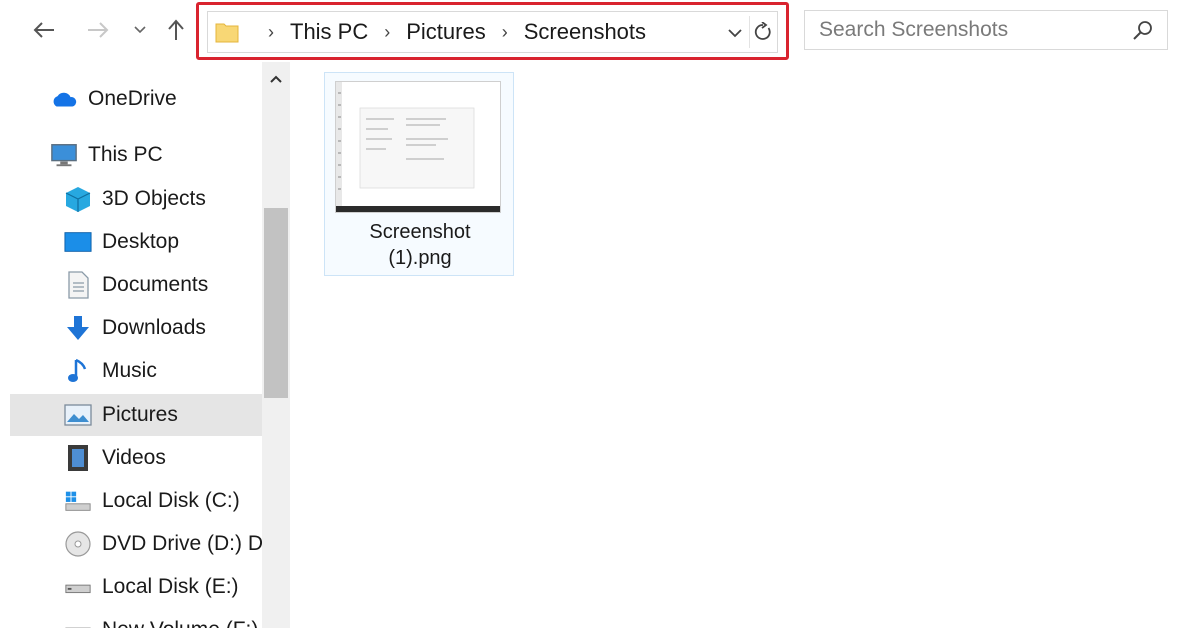  Describe the element at coordinates (78, 415) in the screenshot. I see `pictures-icon` at that location.